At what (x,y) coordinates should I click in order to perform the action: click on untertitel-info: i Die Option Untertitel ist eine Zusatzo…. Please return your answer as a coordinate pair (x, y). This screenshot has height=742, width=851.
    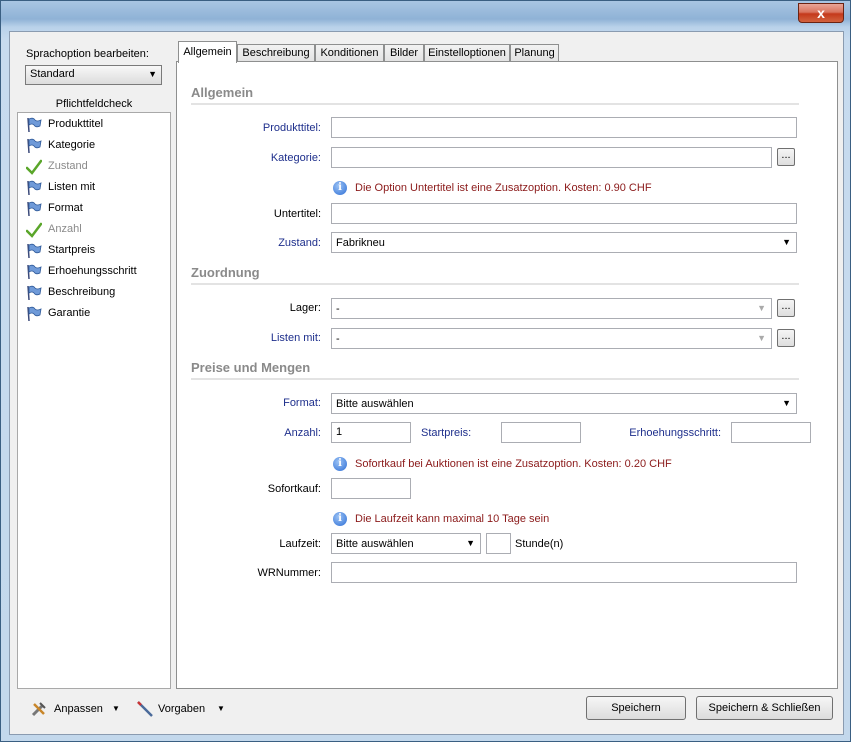
    Looking at the image, I should click on (558, 188).